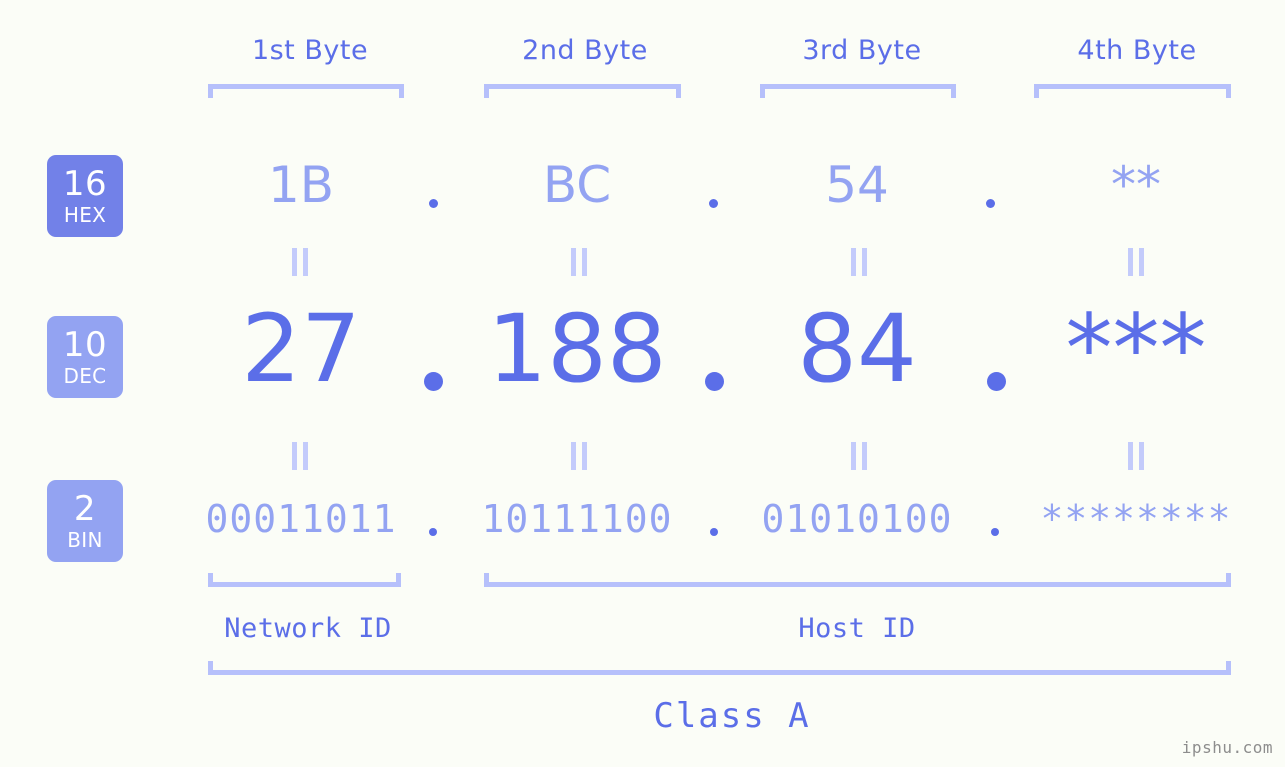  Describe the element at coordinates (85, 509) in the screenshot. I see `base-badge-bin-number: 2` at that location.